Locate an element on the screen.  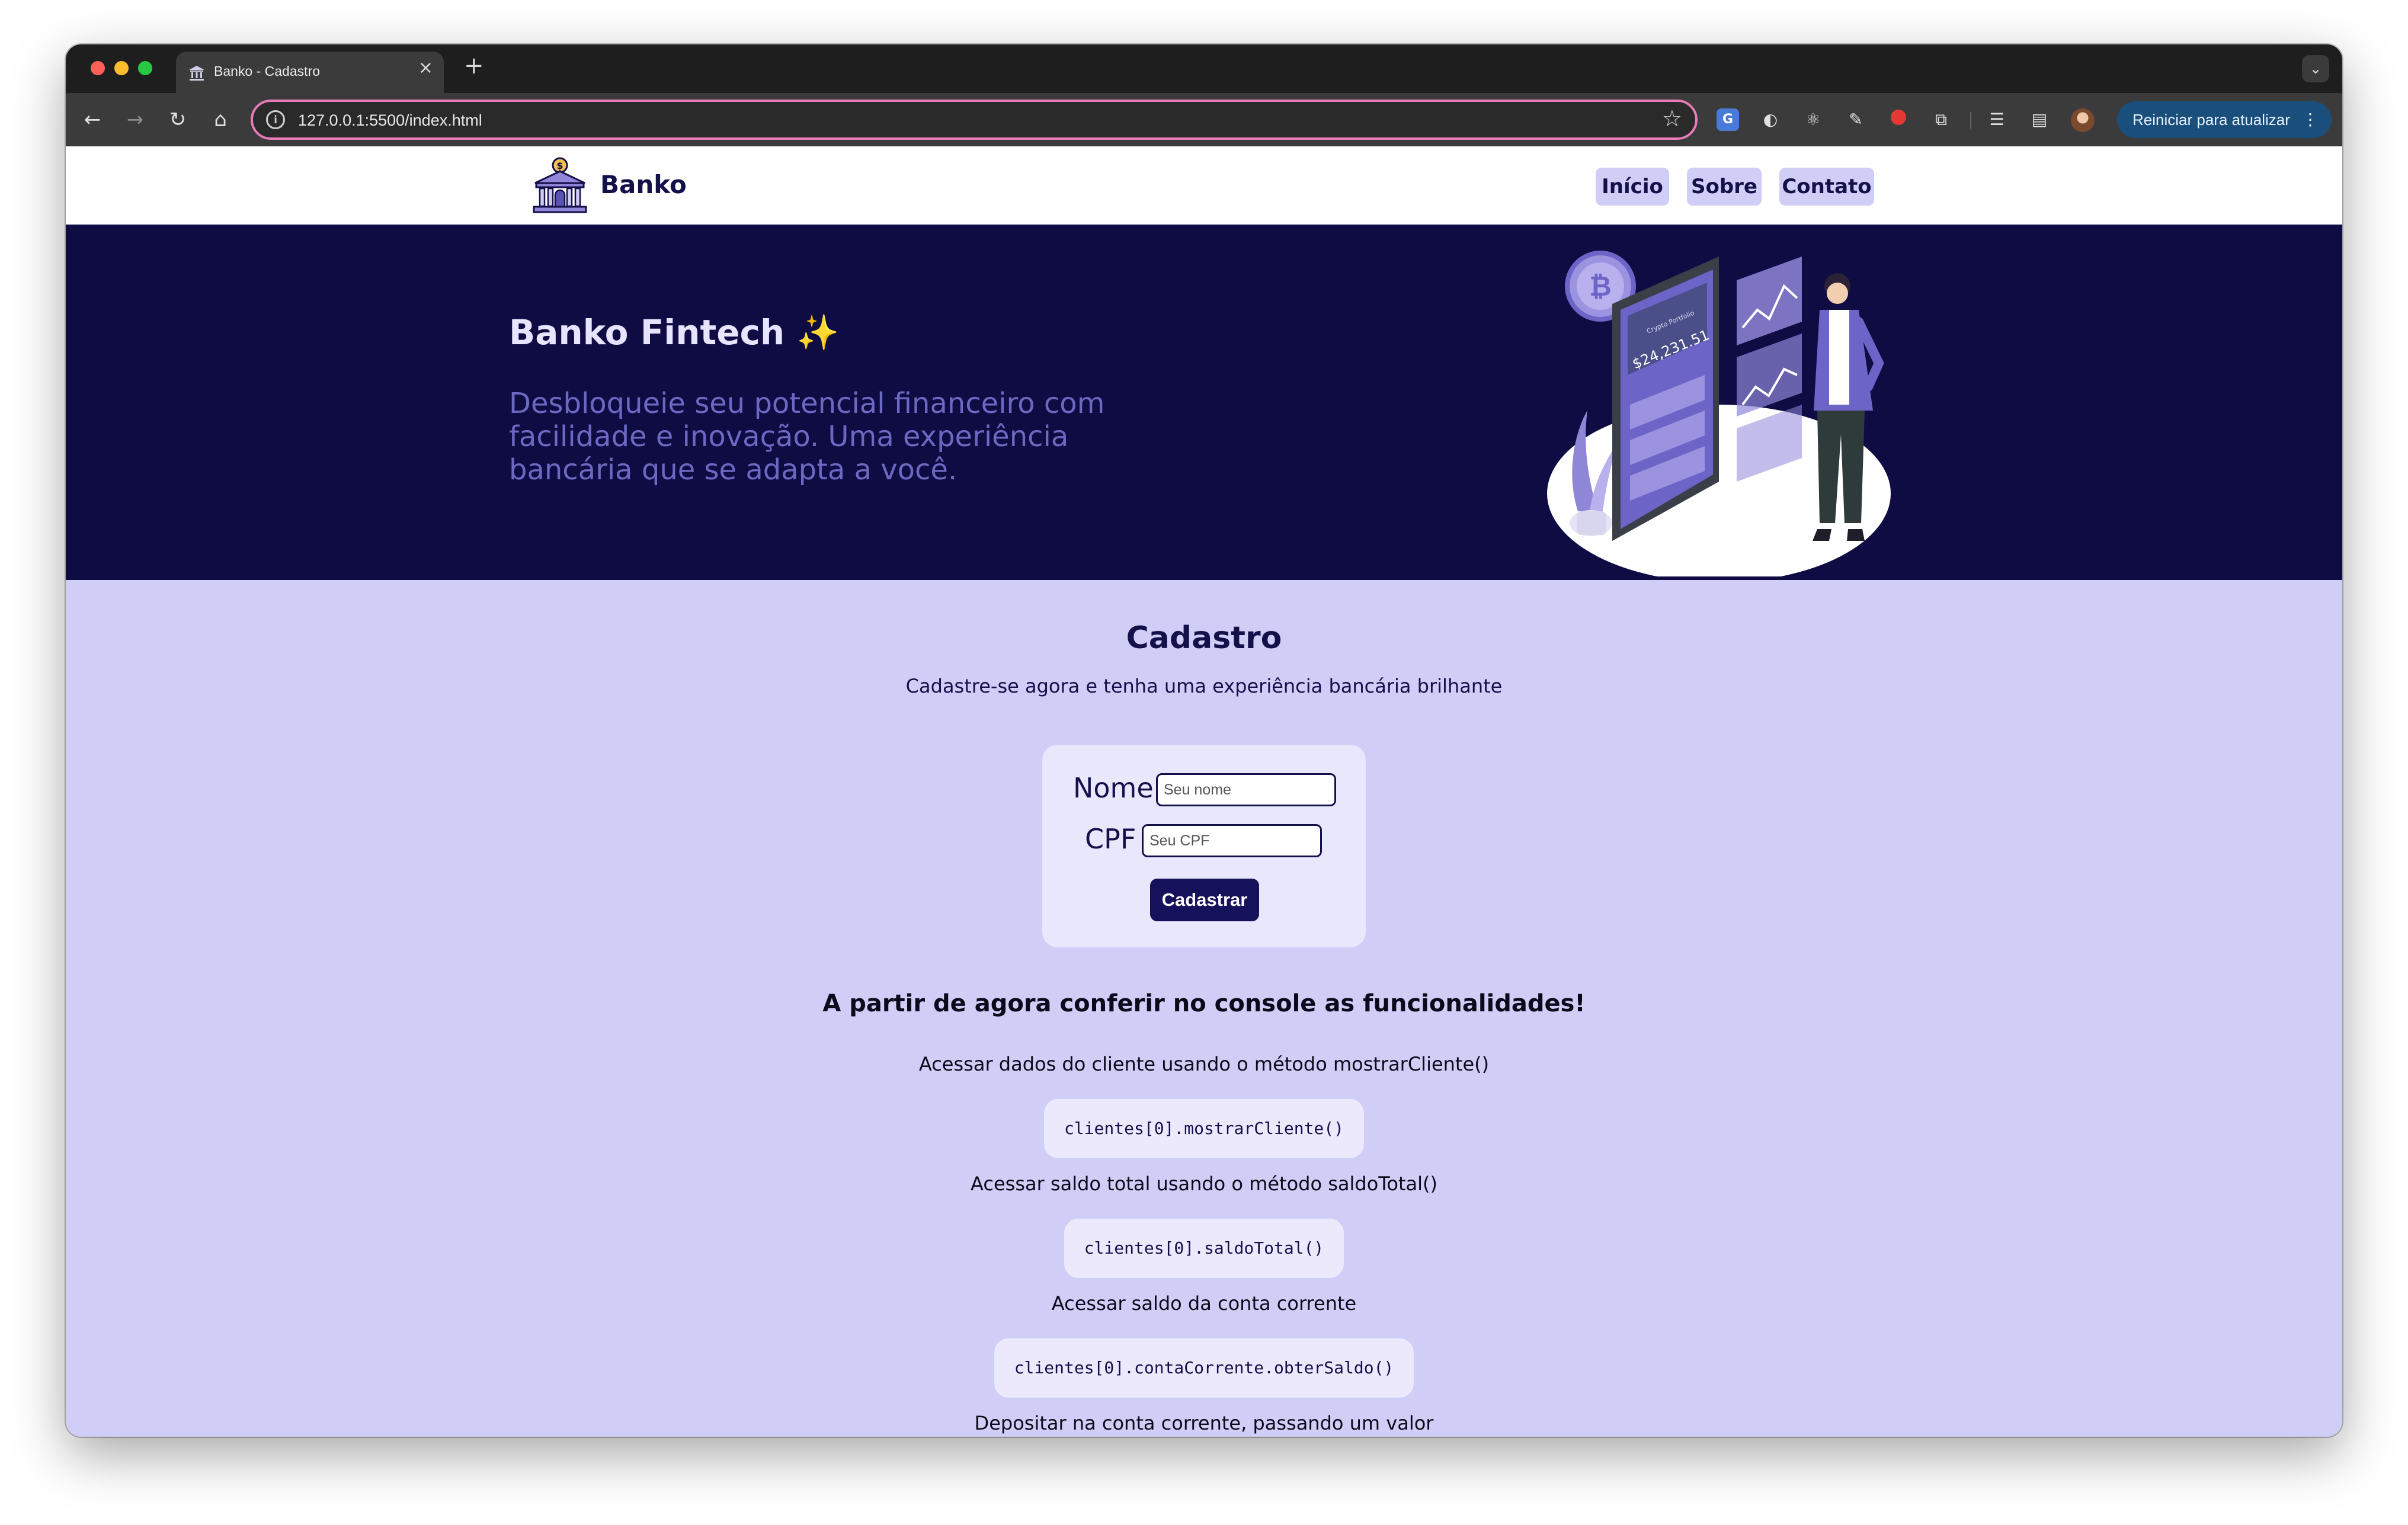
code-snippet: clientes[0].saldoTotal() is located at coordinates (1204, 1248).